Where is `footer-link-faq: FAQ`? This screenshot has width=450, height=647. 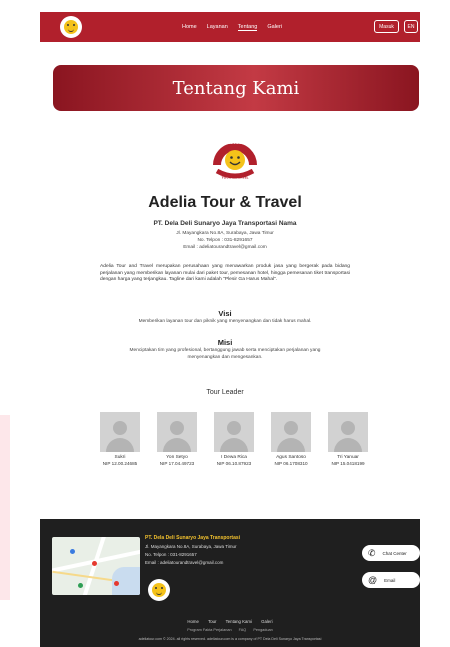
footer-link-faq: FAQ is located at coordinates (243, 630).